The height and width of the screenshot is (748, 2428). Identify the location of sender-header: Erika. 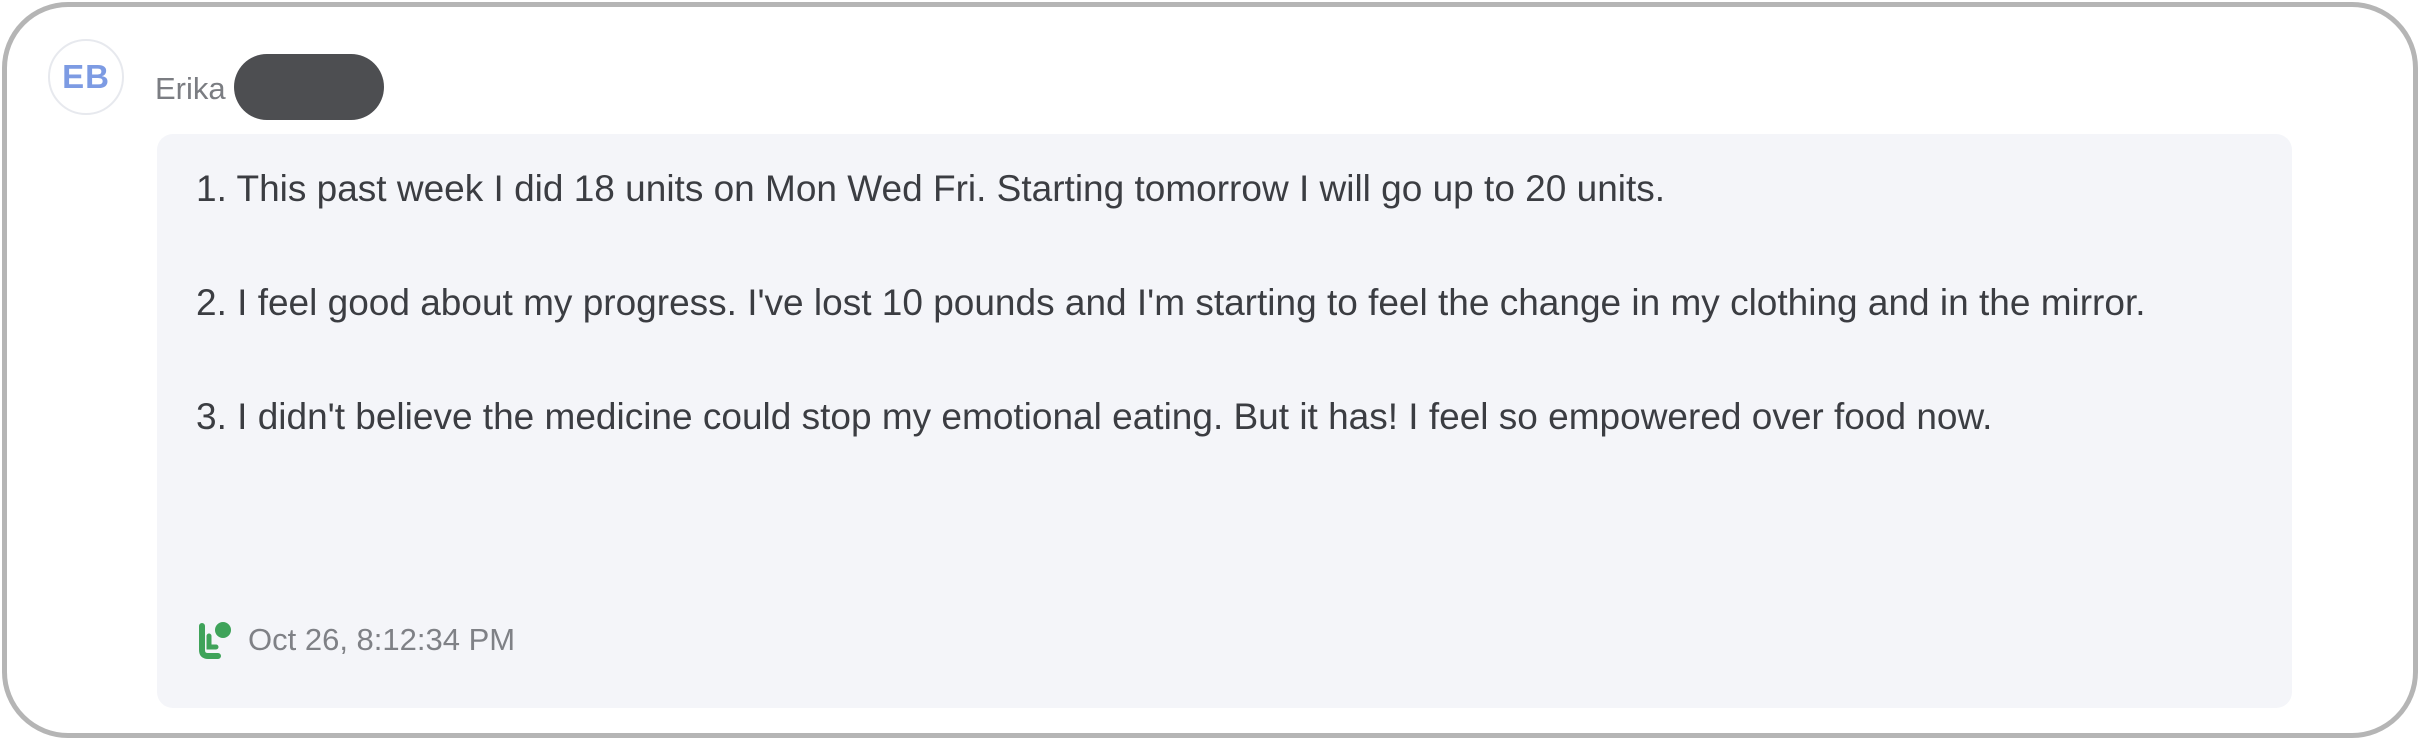
(269, 87).